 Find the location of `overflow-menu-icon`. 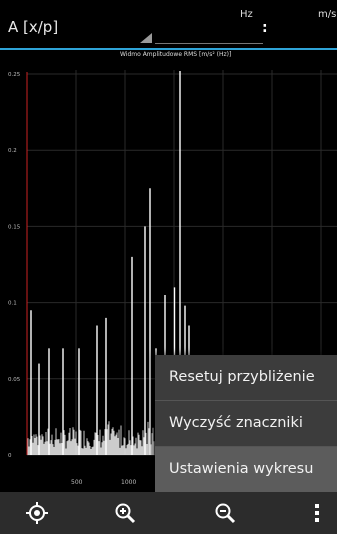

overflow-menu-icon is located at coordinates (317, 513).